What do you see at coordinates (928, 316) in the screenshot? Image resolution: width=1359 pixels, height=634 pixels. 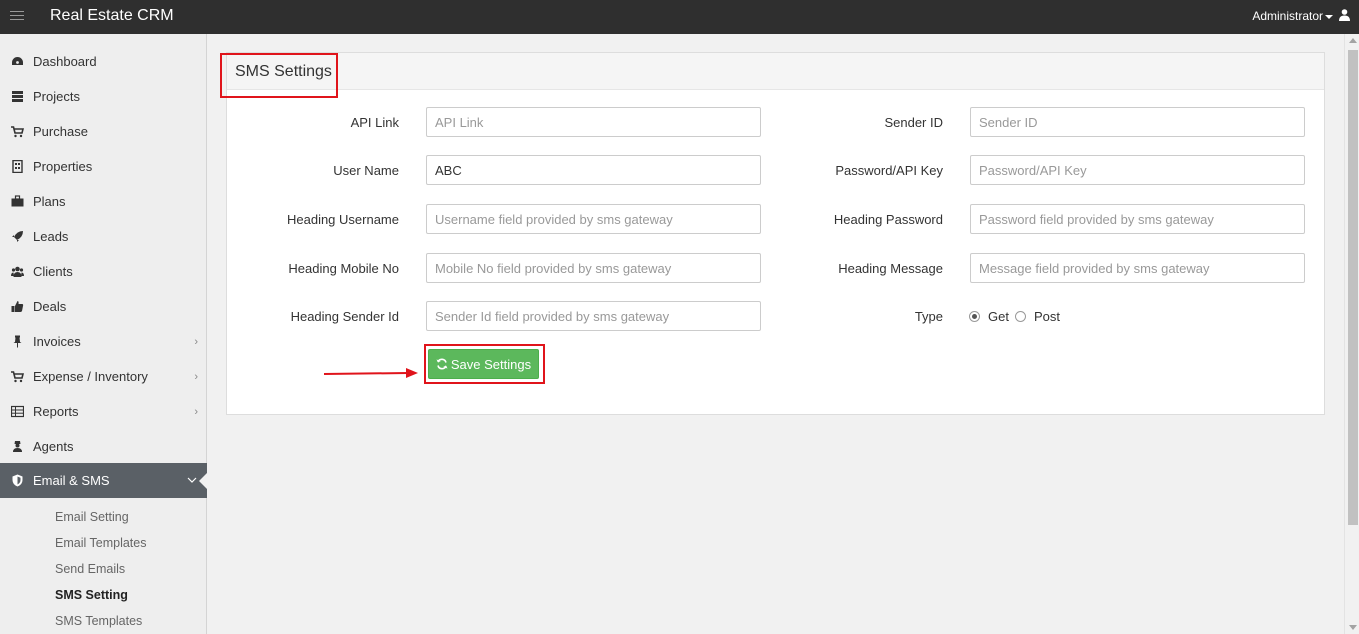 I see `type-label: Type` at bounding box center [928, 316].